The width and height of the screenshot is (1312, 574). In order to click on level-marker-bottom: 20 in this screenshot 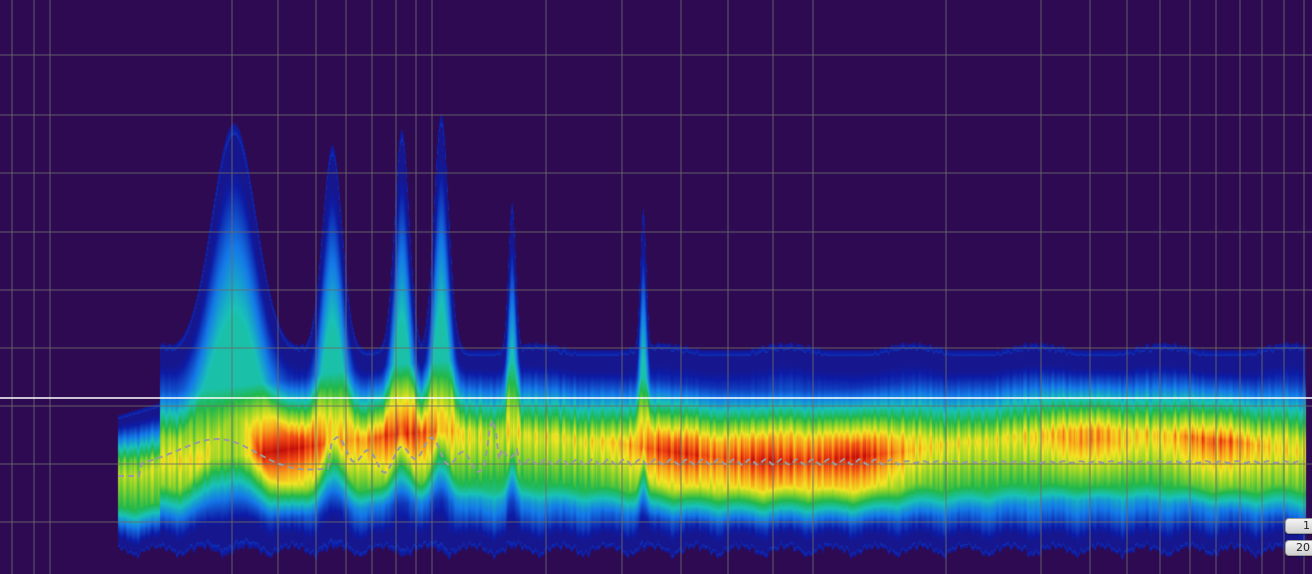, I will do `click(1298, 548)`.